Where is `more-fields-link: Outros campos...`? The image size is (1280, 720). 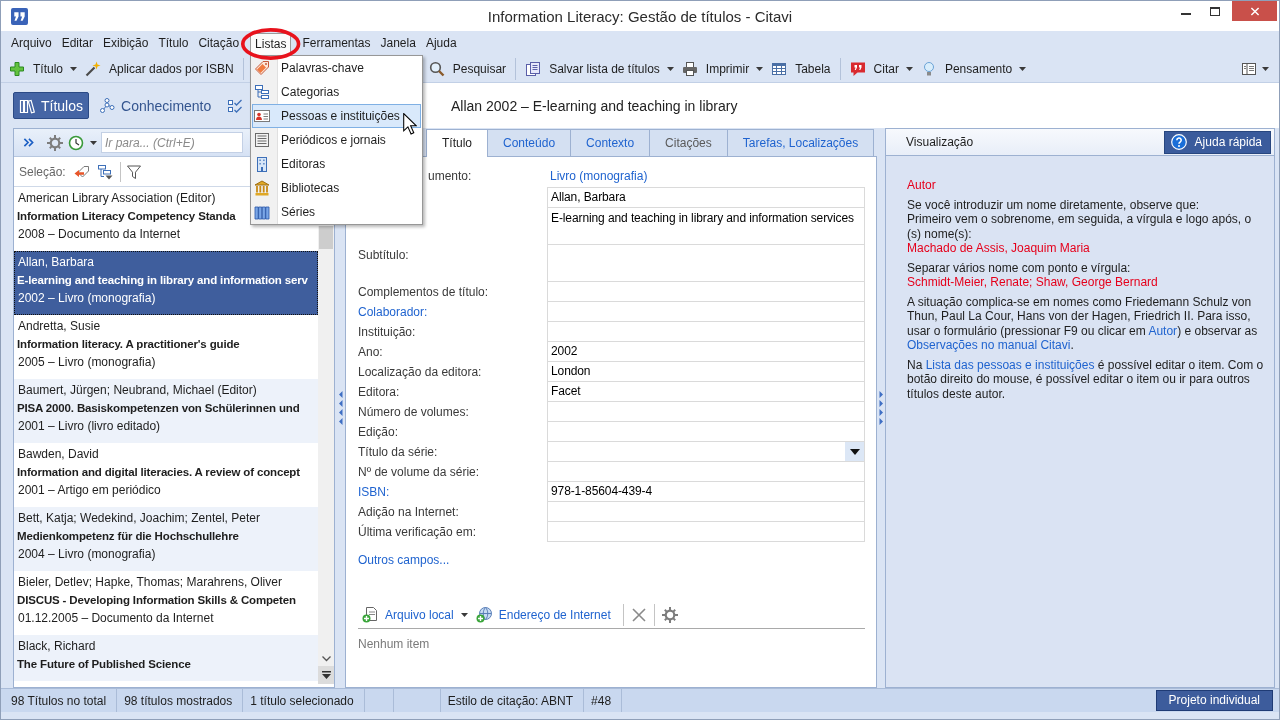 more-fields-link: Outros campos... is located at coordinates (404, 560).